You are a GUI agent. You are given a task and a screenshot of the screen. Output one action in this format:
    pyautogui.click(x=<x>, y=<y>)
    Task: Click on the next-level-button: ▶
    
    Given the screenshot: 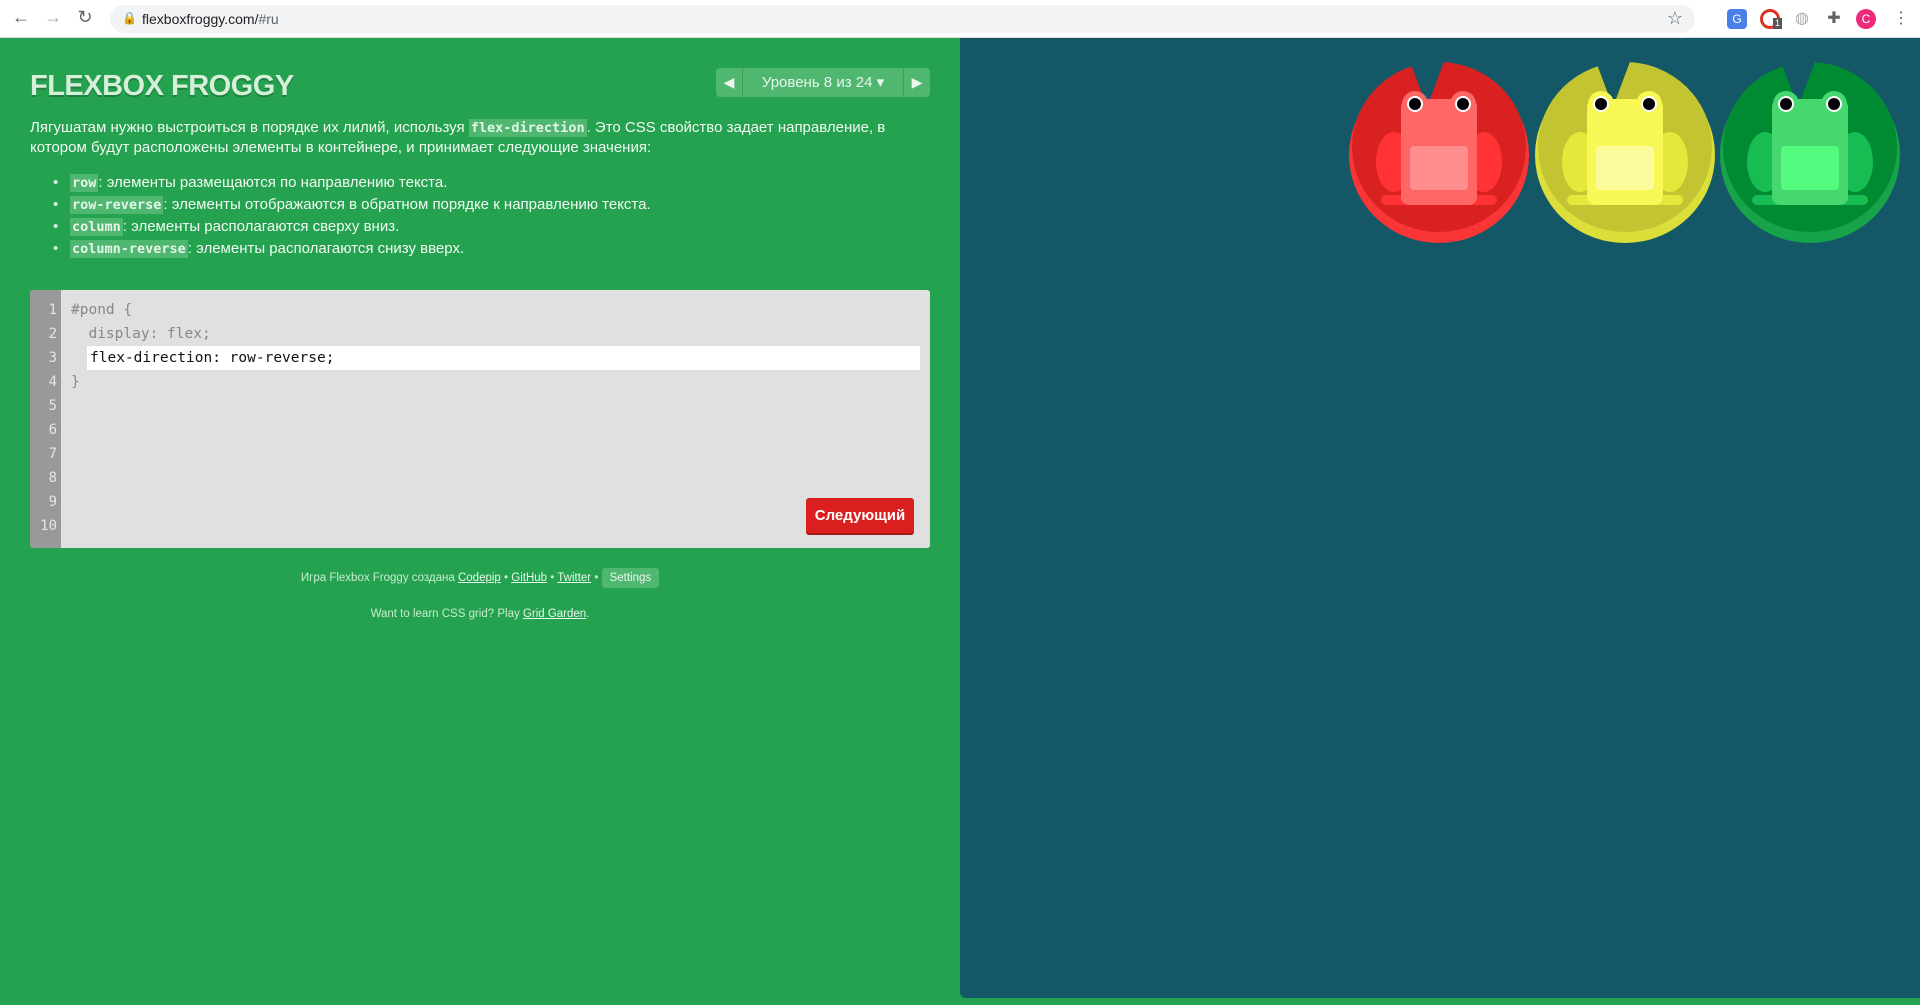 What is the action you would take?
    pyautogui.click(x=916, y=82)
    